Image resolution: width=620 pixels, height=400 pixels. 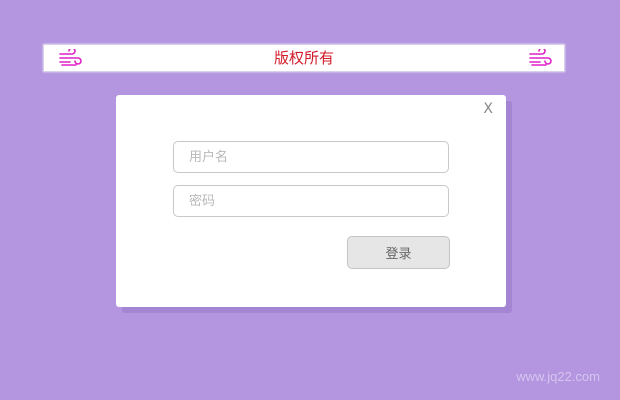 What do you see at coordinates (488, 109) in the screenshot?
I see `close-button: X` at bounding box center [488, 109].